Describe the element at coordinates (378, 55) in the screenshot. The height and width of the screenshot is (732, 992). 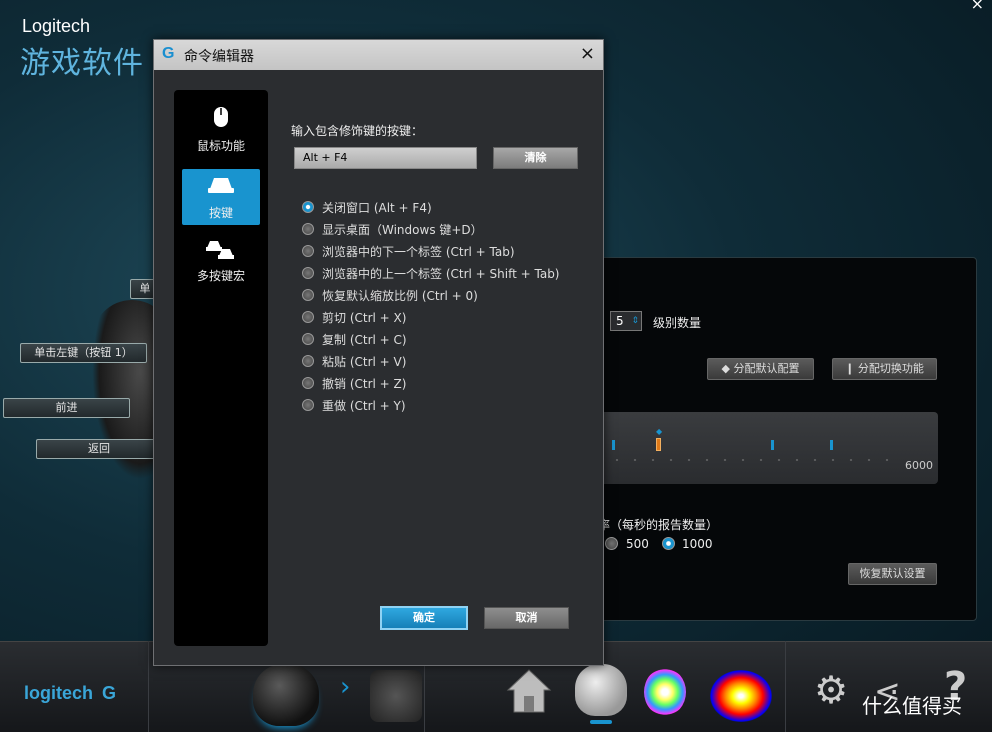
I see `dialog-titlebar: G 命令编辑器 ×` at that location.